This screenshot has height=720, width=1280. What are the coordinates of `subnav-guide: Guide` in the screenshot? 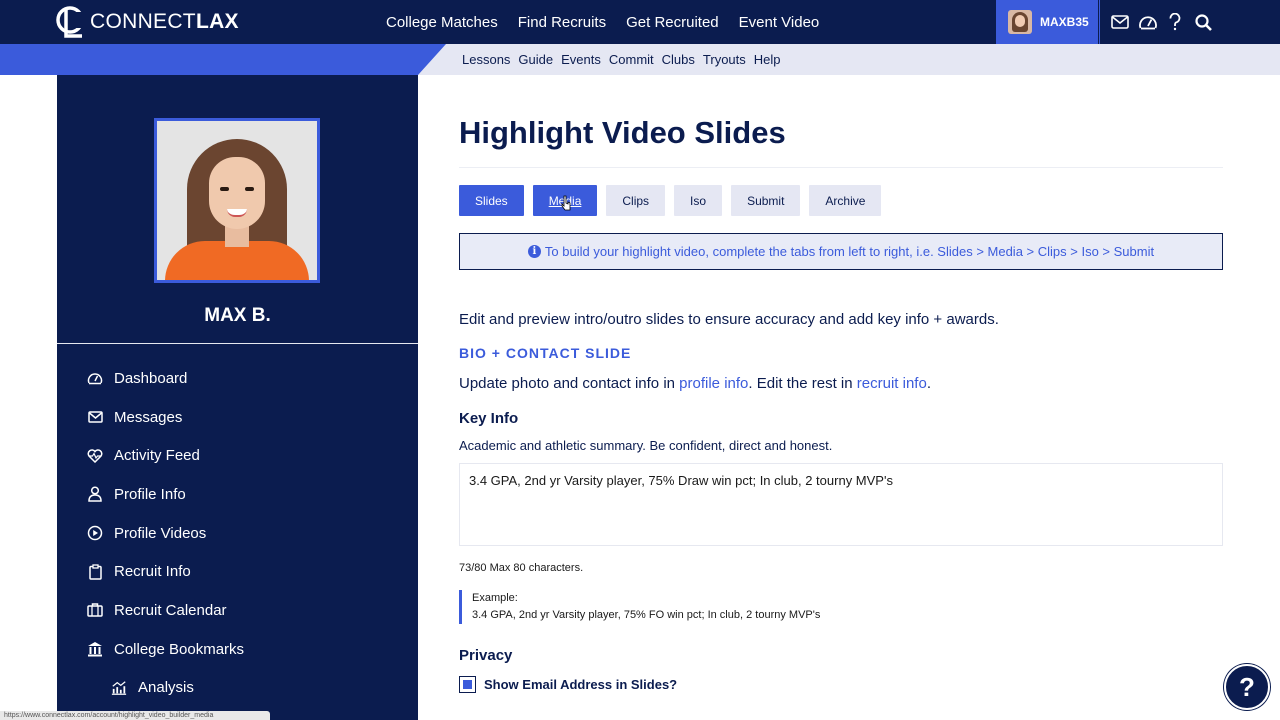 It's located at (535, 59).